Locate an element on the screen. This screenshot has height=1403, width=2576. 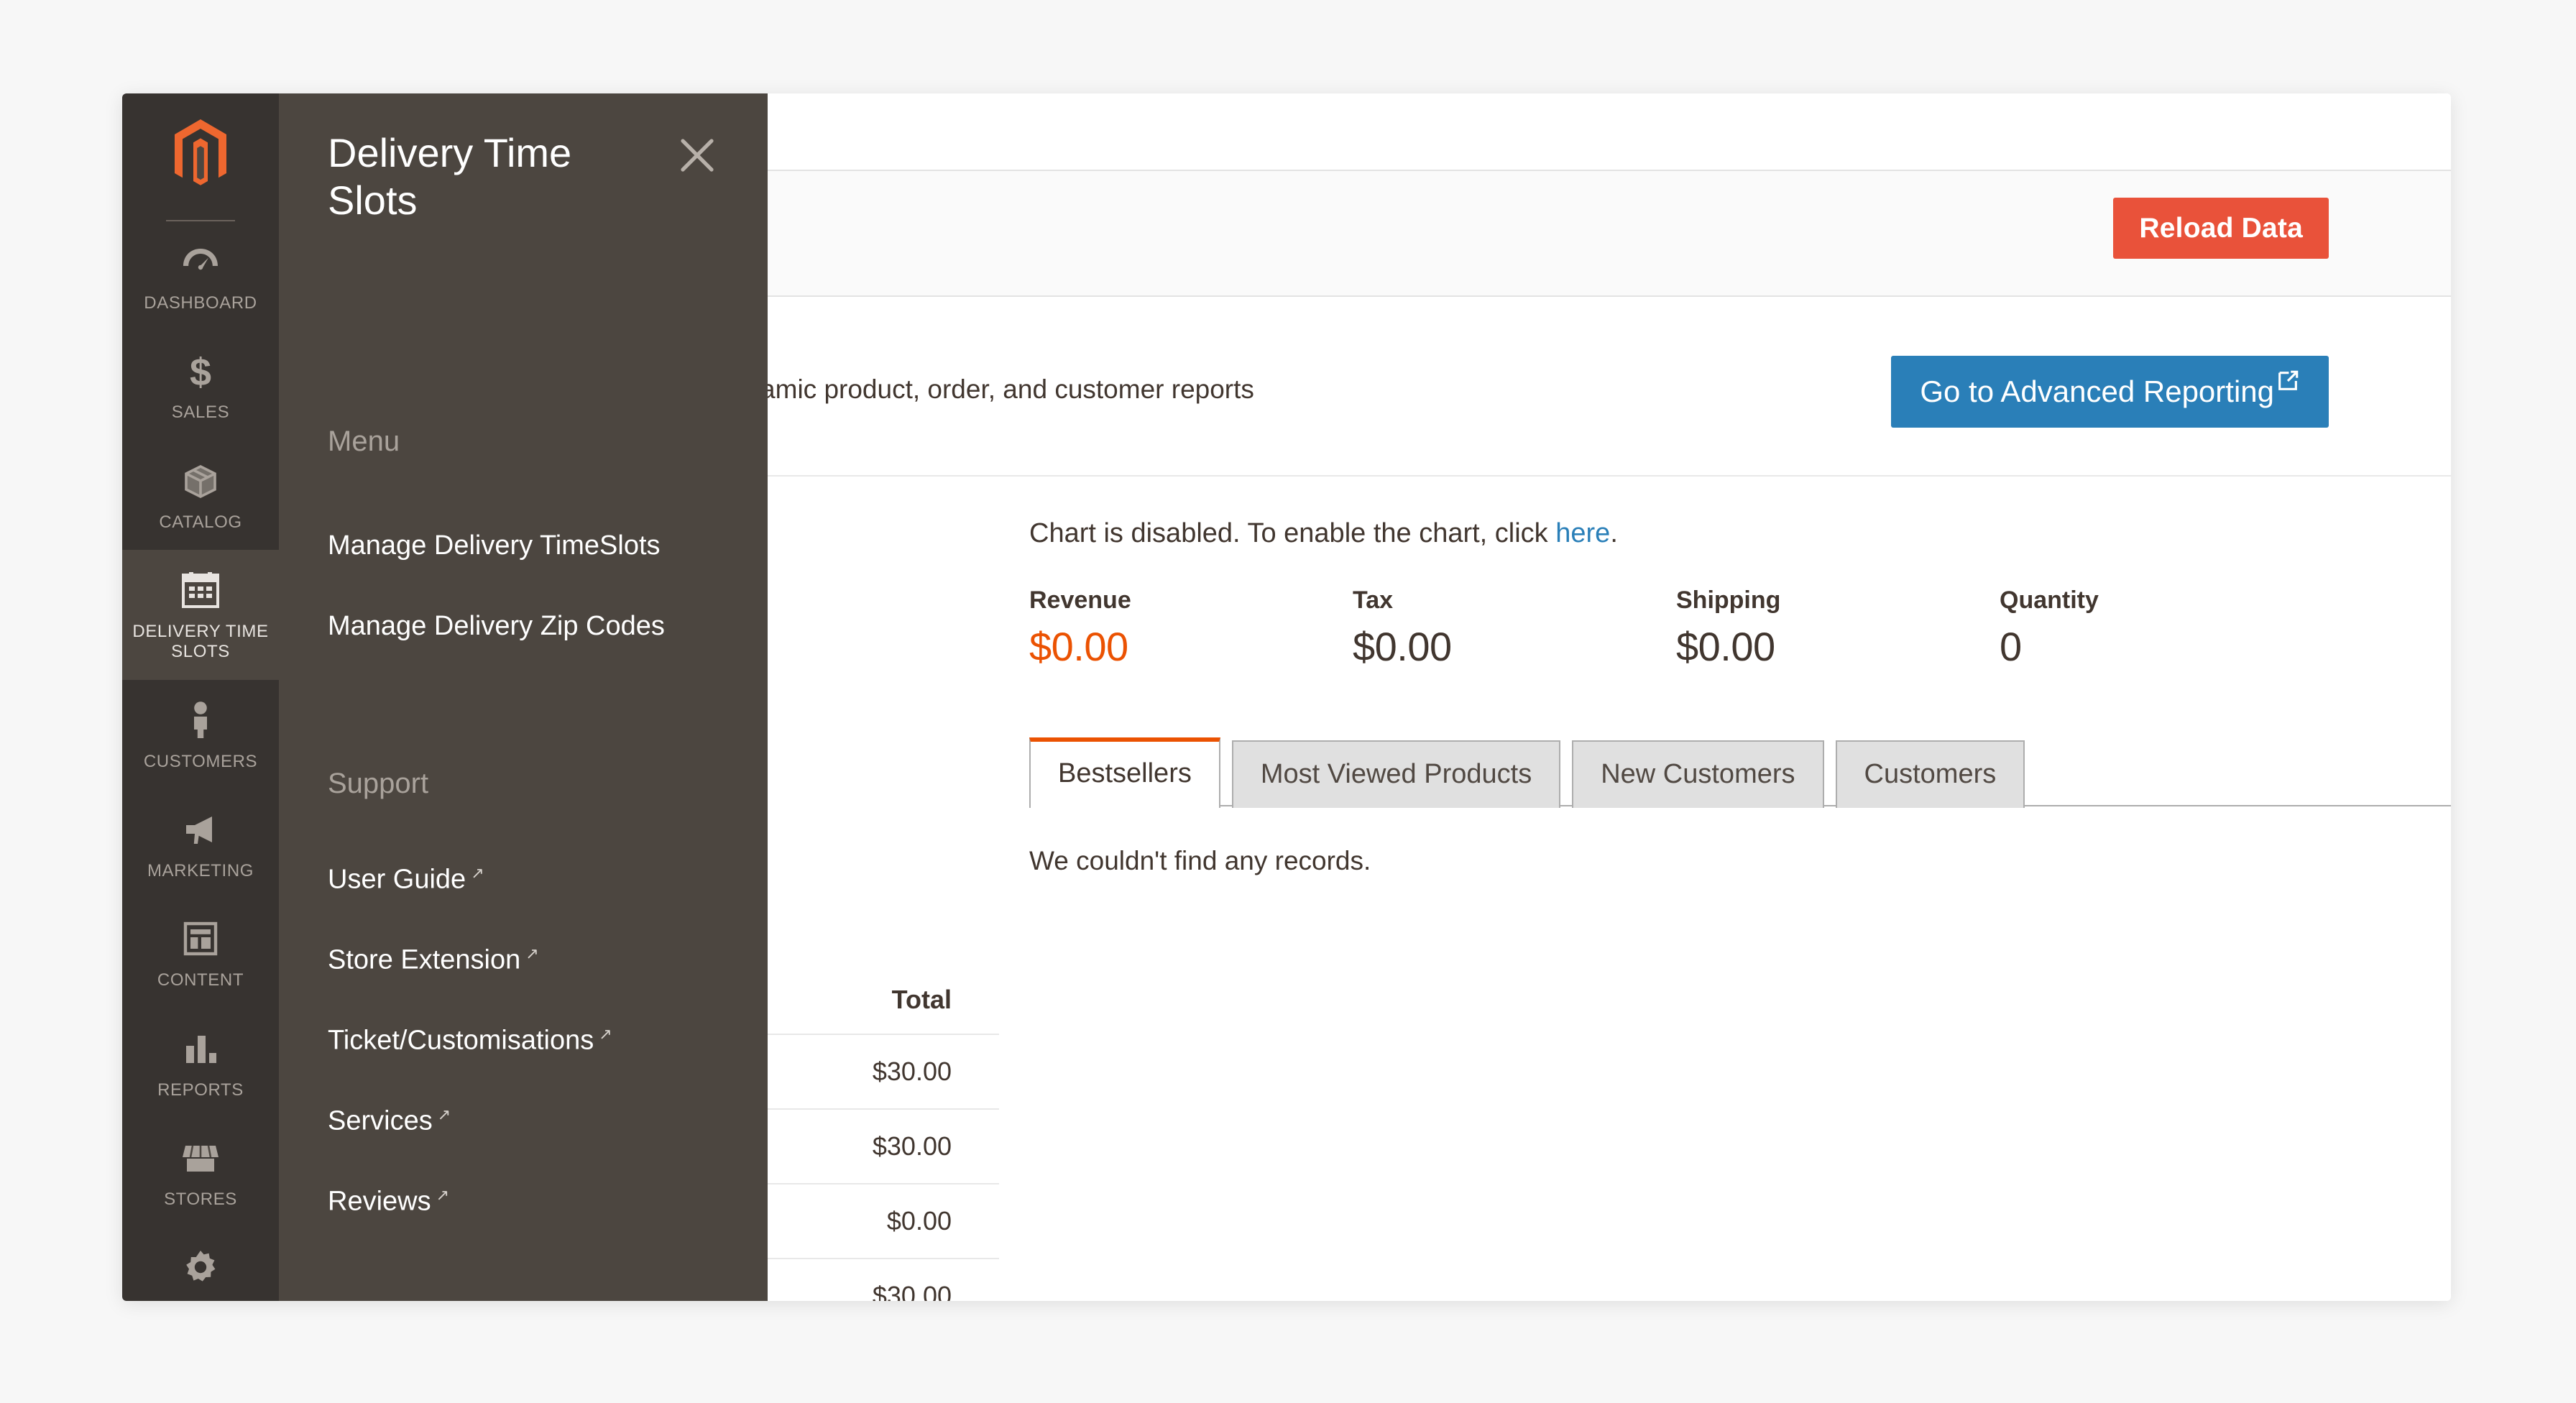
calendar-icon is located at coordinates (200, 590).